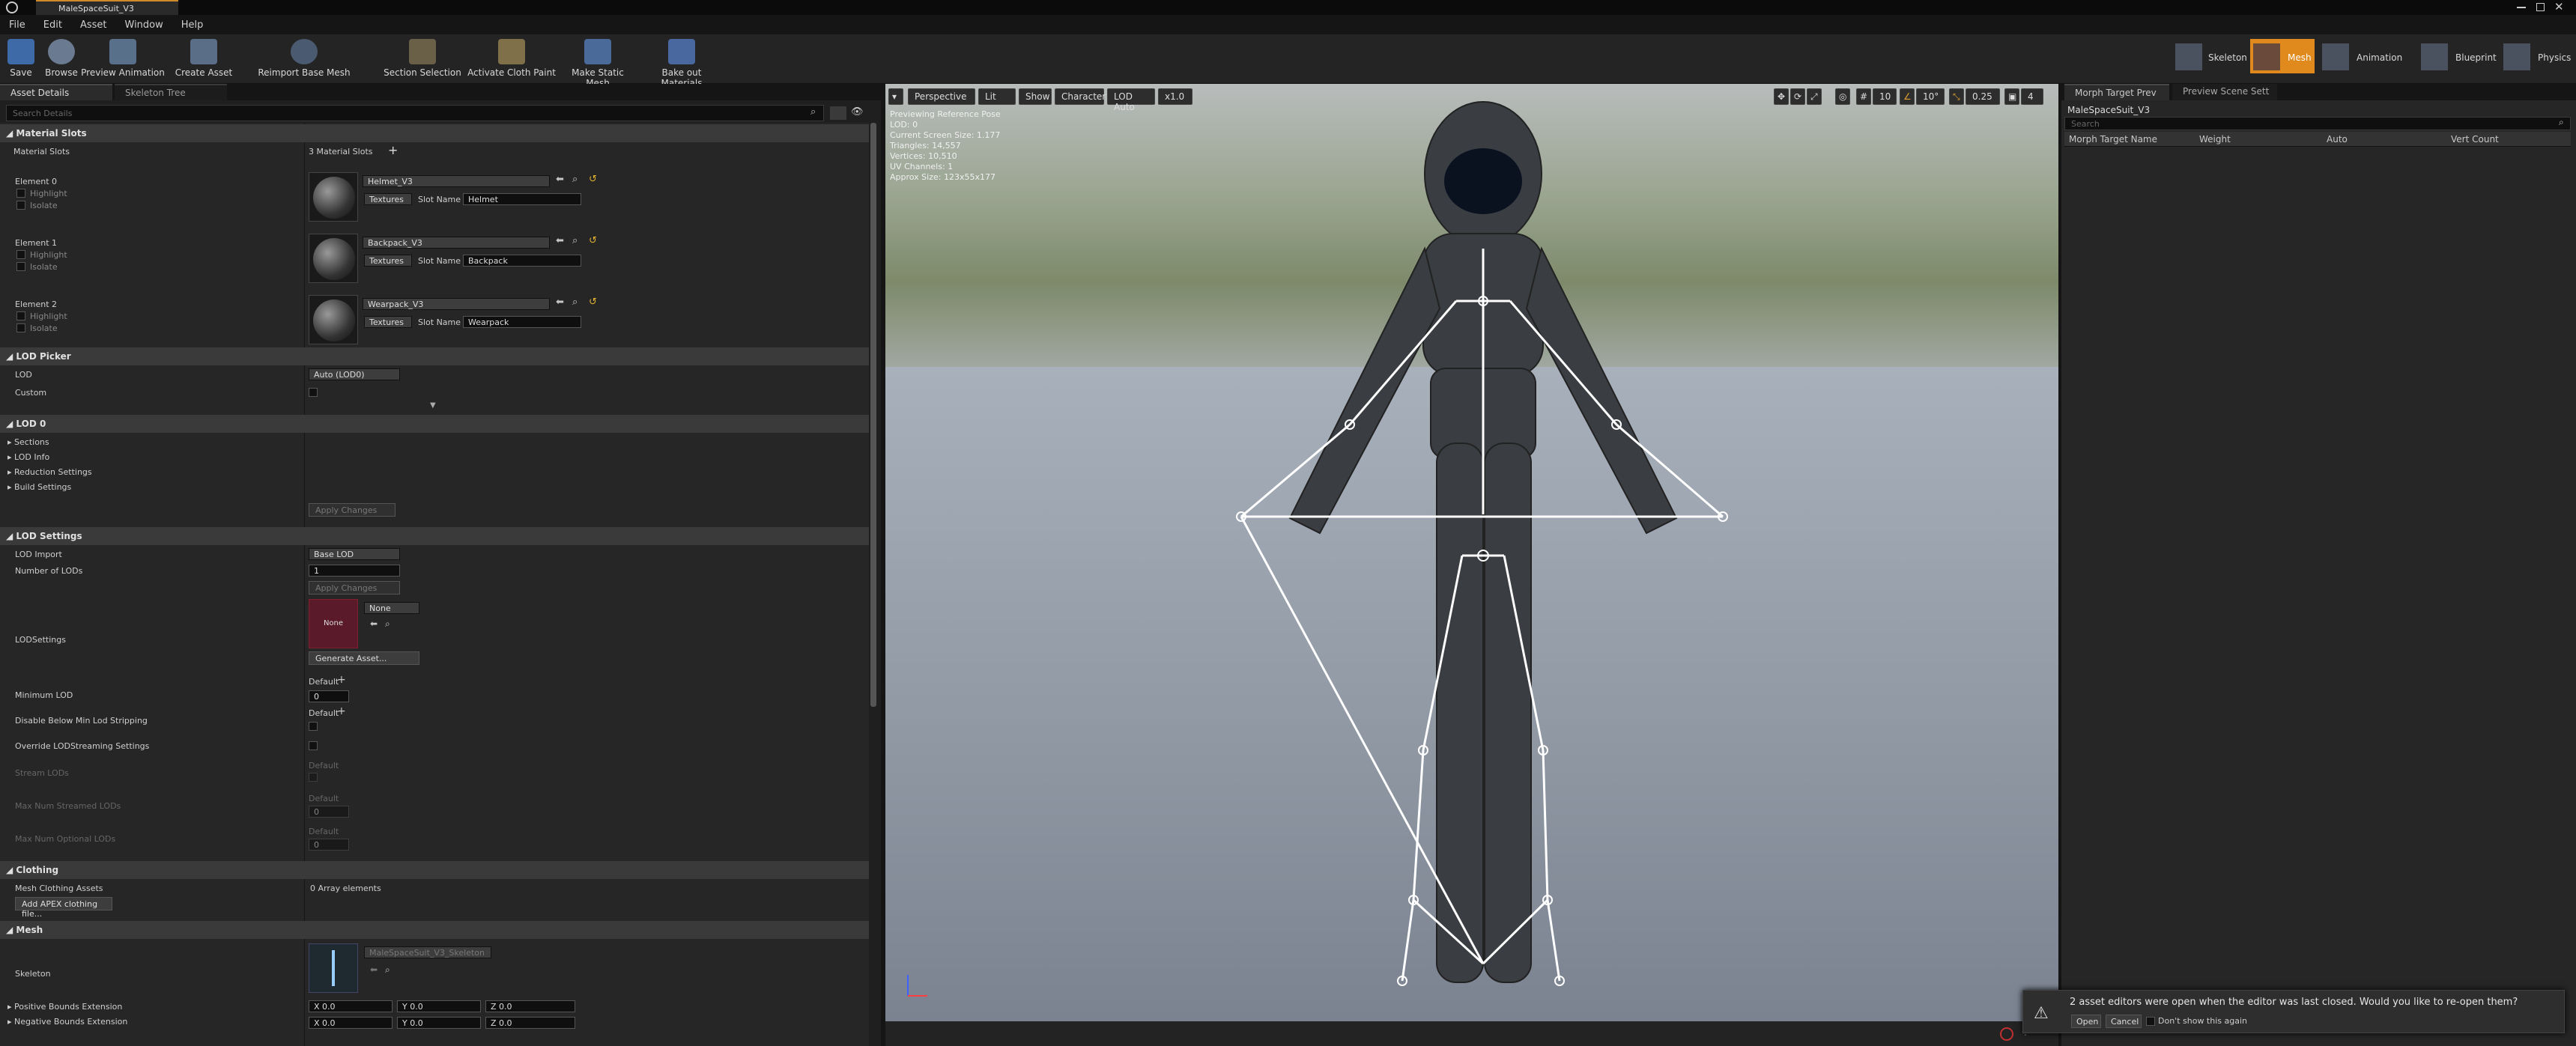 This screenshot has height=1046, width=2576. Describe the element at coordinates (896, 96) in the screenshot. I see `viewport-options-button: ▾` at that location.